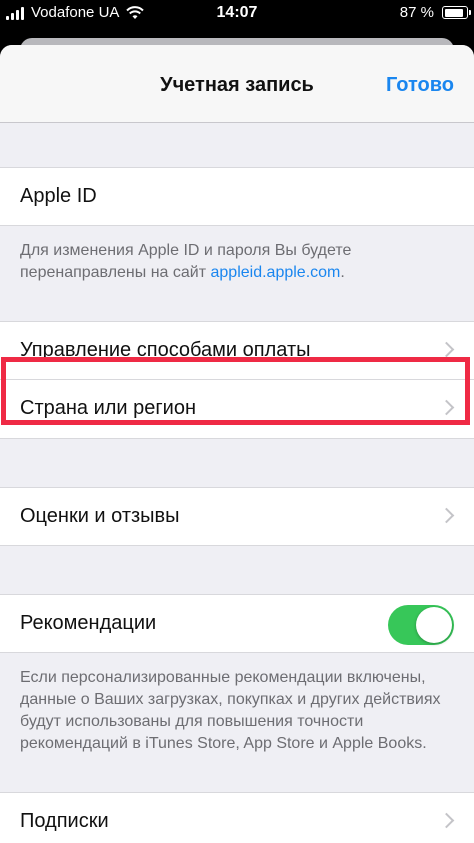  Describe the element at coordinates (435, 12) in the screenshot. I see `status-right: 87 %` at that location.